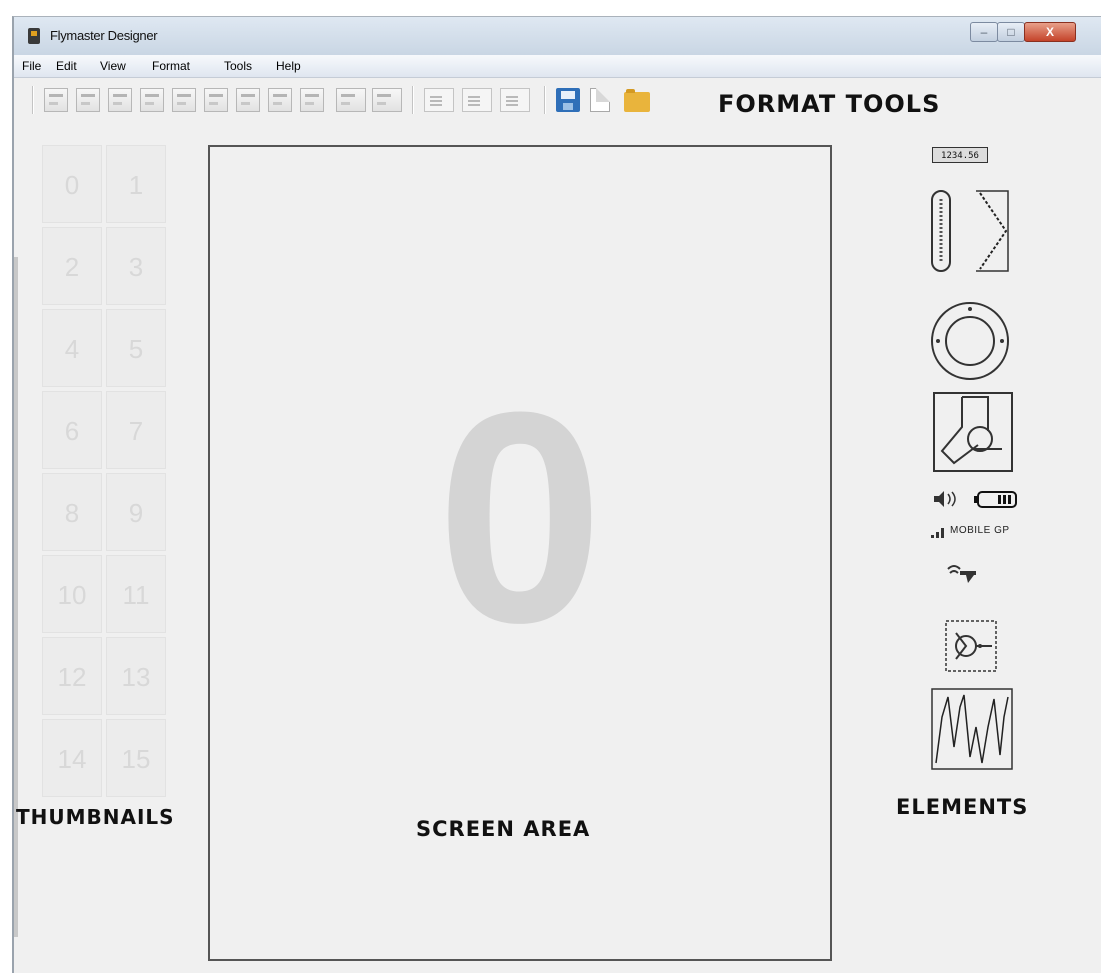  I want to click on align-top-button, so click(120, 100).